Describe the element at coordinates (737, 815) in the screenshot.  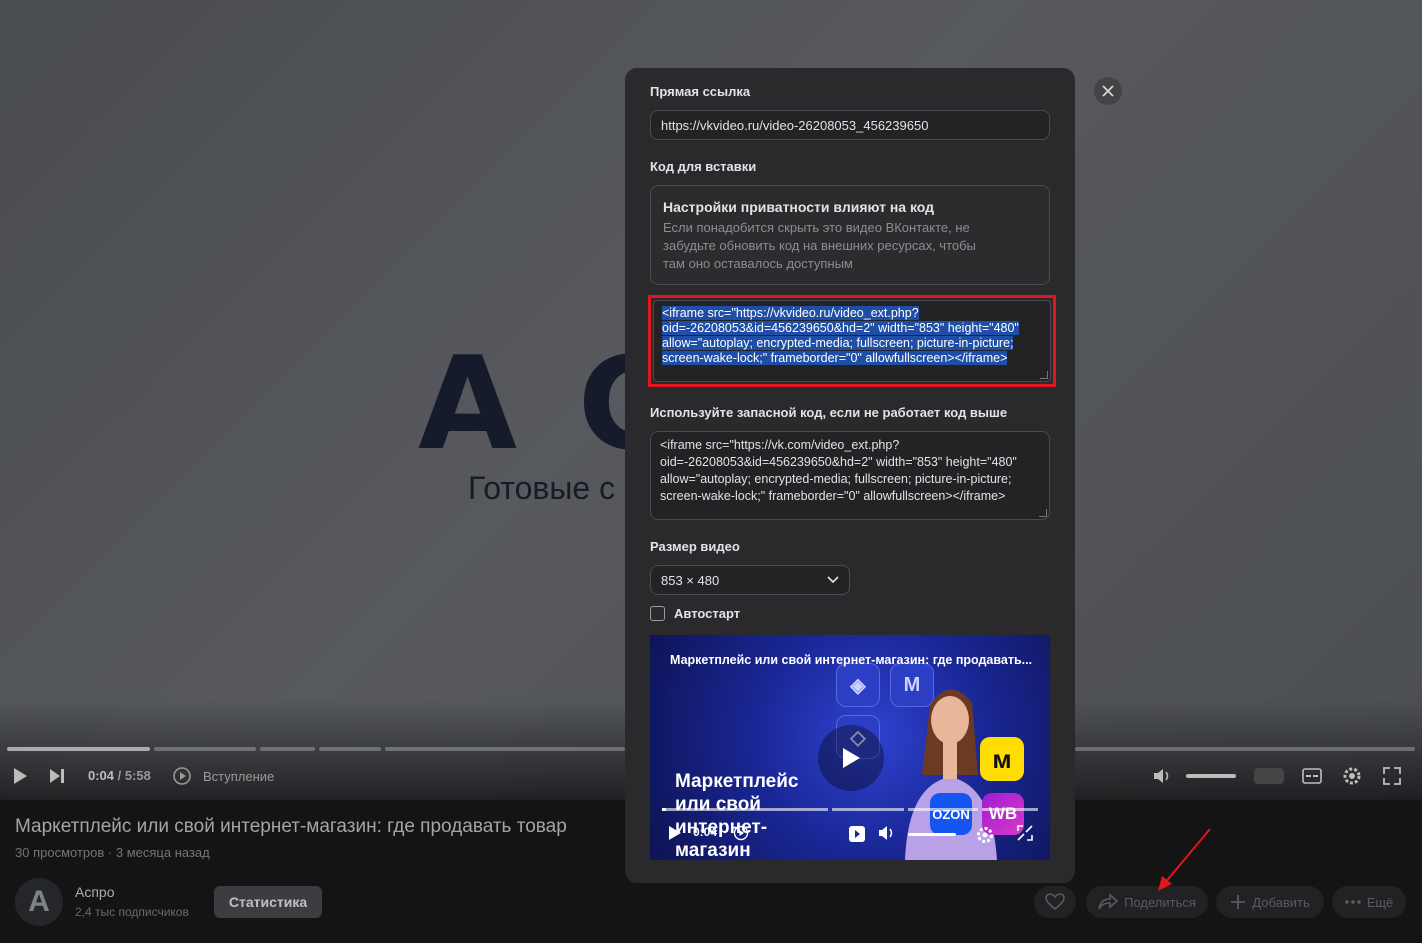
I see `preview-overlay-text: Маркетплейс или свой интернет-магазин` at that location.